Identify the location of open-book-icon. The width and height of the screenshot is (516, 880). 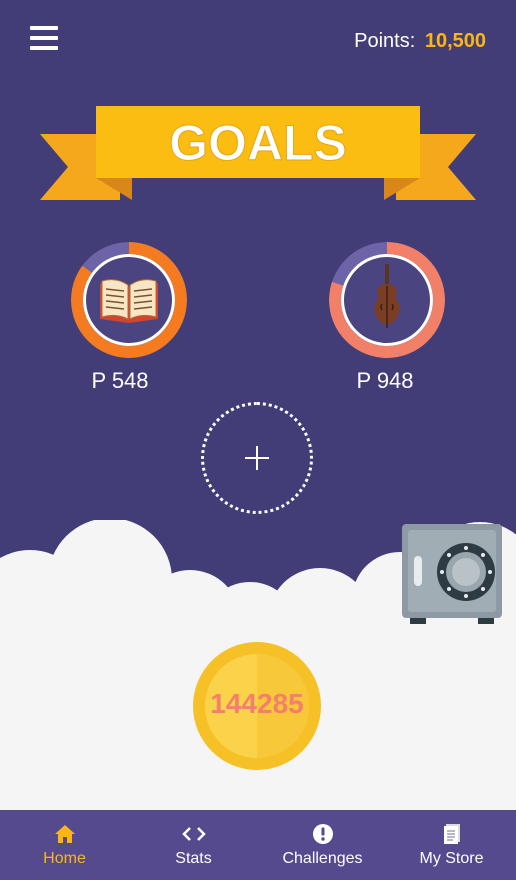
(129, 301).